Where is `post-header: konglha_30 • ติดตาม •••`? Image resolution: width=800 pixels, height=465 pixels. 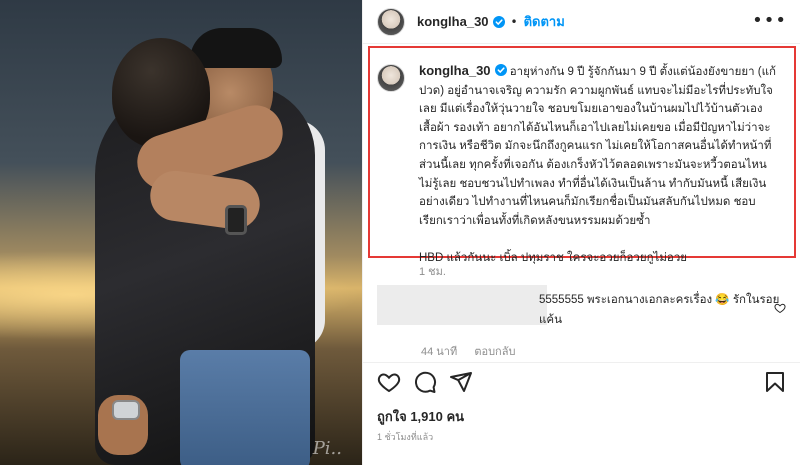 post-header: konglha_30 • ติดตาม ••• is located at coordinates (581, 22).